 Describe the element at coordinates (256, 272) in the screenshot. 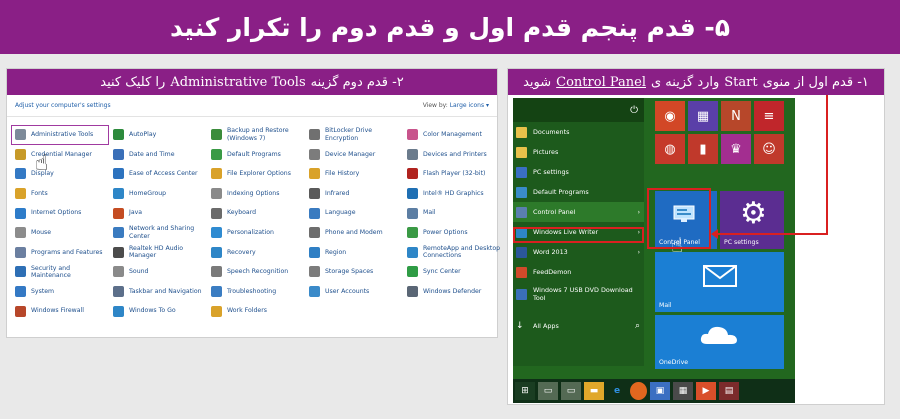

I see `control-panel-item: Speech Recognition` at that location.